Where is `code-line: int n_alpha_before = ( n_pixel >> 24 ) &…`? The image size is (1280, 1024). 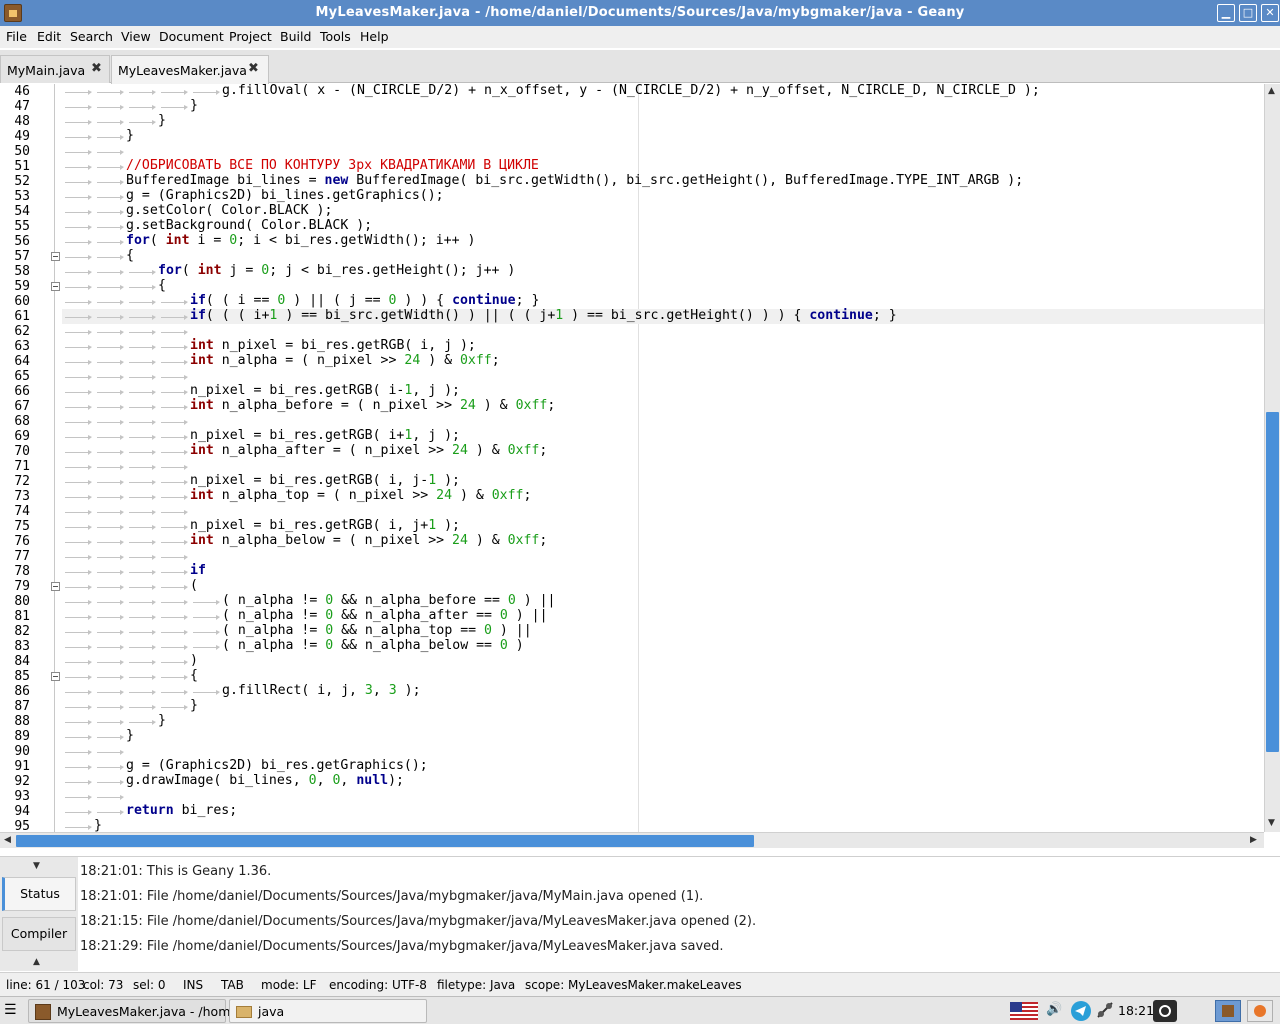
code-line: int n_alpha_before = ( n_pixel >> 24 ) &… is located at coordinates (372, 405).